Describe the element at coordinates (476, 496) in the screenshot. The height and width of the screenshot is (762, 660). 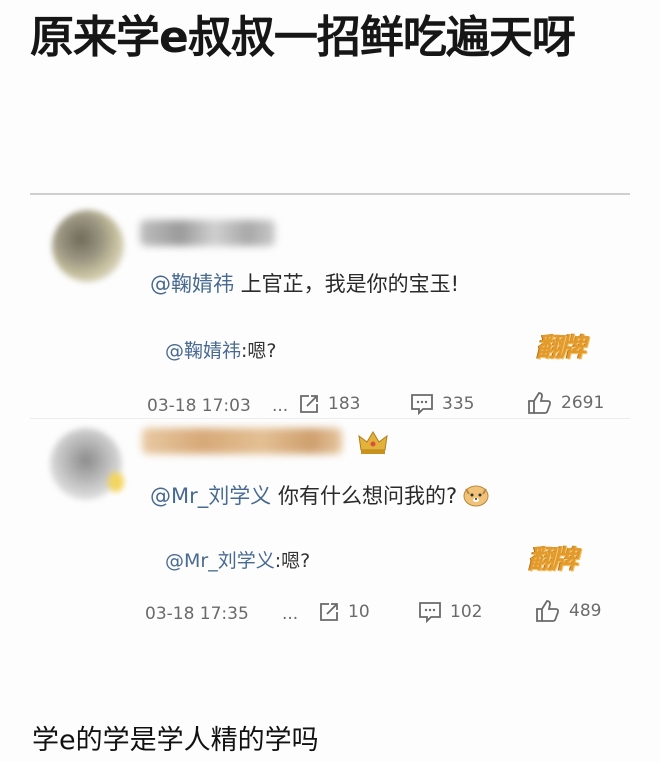
I see `doge-icon` at that location.